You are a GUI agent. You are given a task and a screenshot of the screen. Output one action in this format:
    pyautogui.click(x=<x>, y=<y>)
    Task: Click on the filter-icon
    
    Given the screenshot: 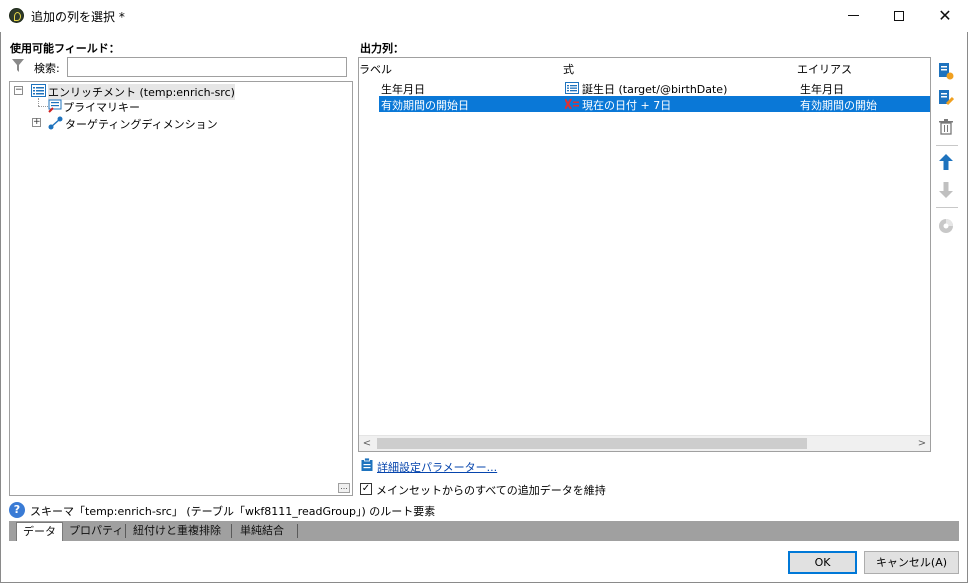 What is the action you would take?
    pyautogui.click(x=18, y=65)
    